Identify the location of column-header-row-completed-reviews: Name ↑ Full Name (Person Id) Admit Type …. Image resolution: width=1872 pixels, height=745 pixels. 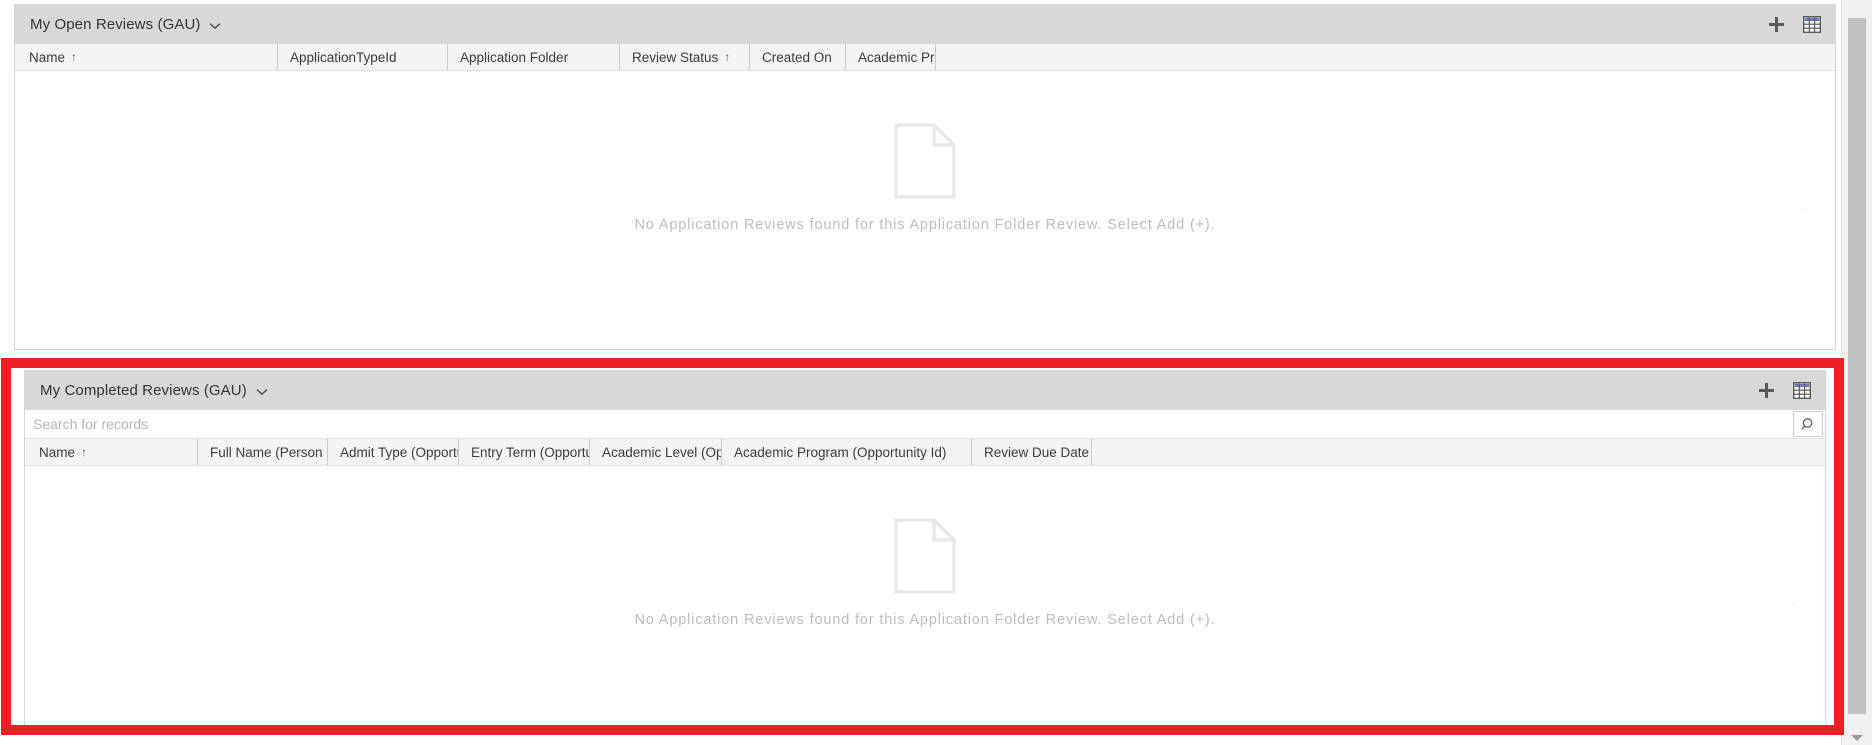
(925, 452).